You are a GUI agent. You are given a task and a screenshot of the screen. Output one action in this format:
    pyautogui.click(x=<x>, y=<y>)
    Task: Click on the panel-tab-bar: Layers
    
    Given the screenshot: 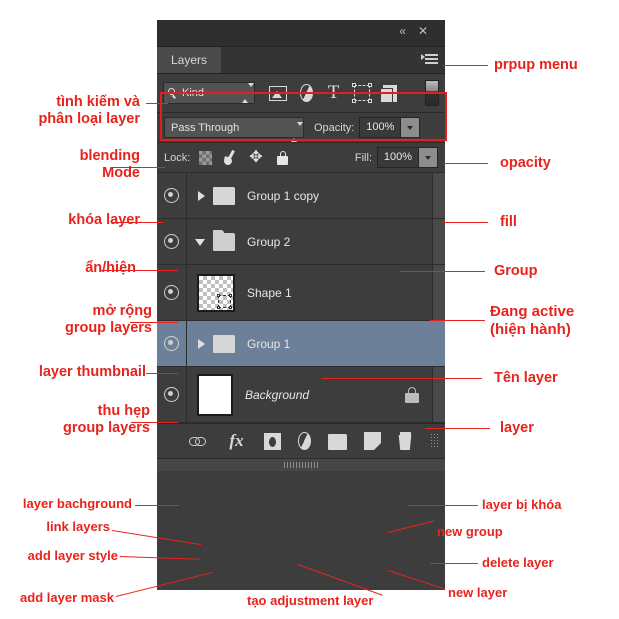 What is the action you would take?
    pyautogui.click(x=301, y=60)
    